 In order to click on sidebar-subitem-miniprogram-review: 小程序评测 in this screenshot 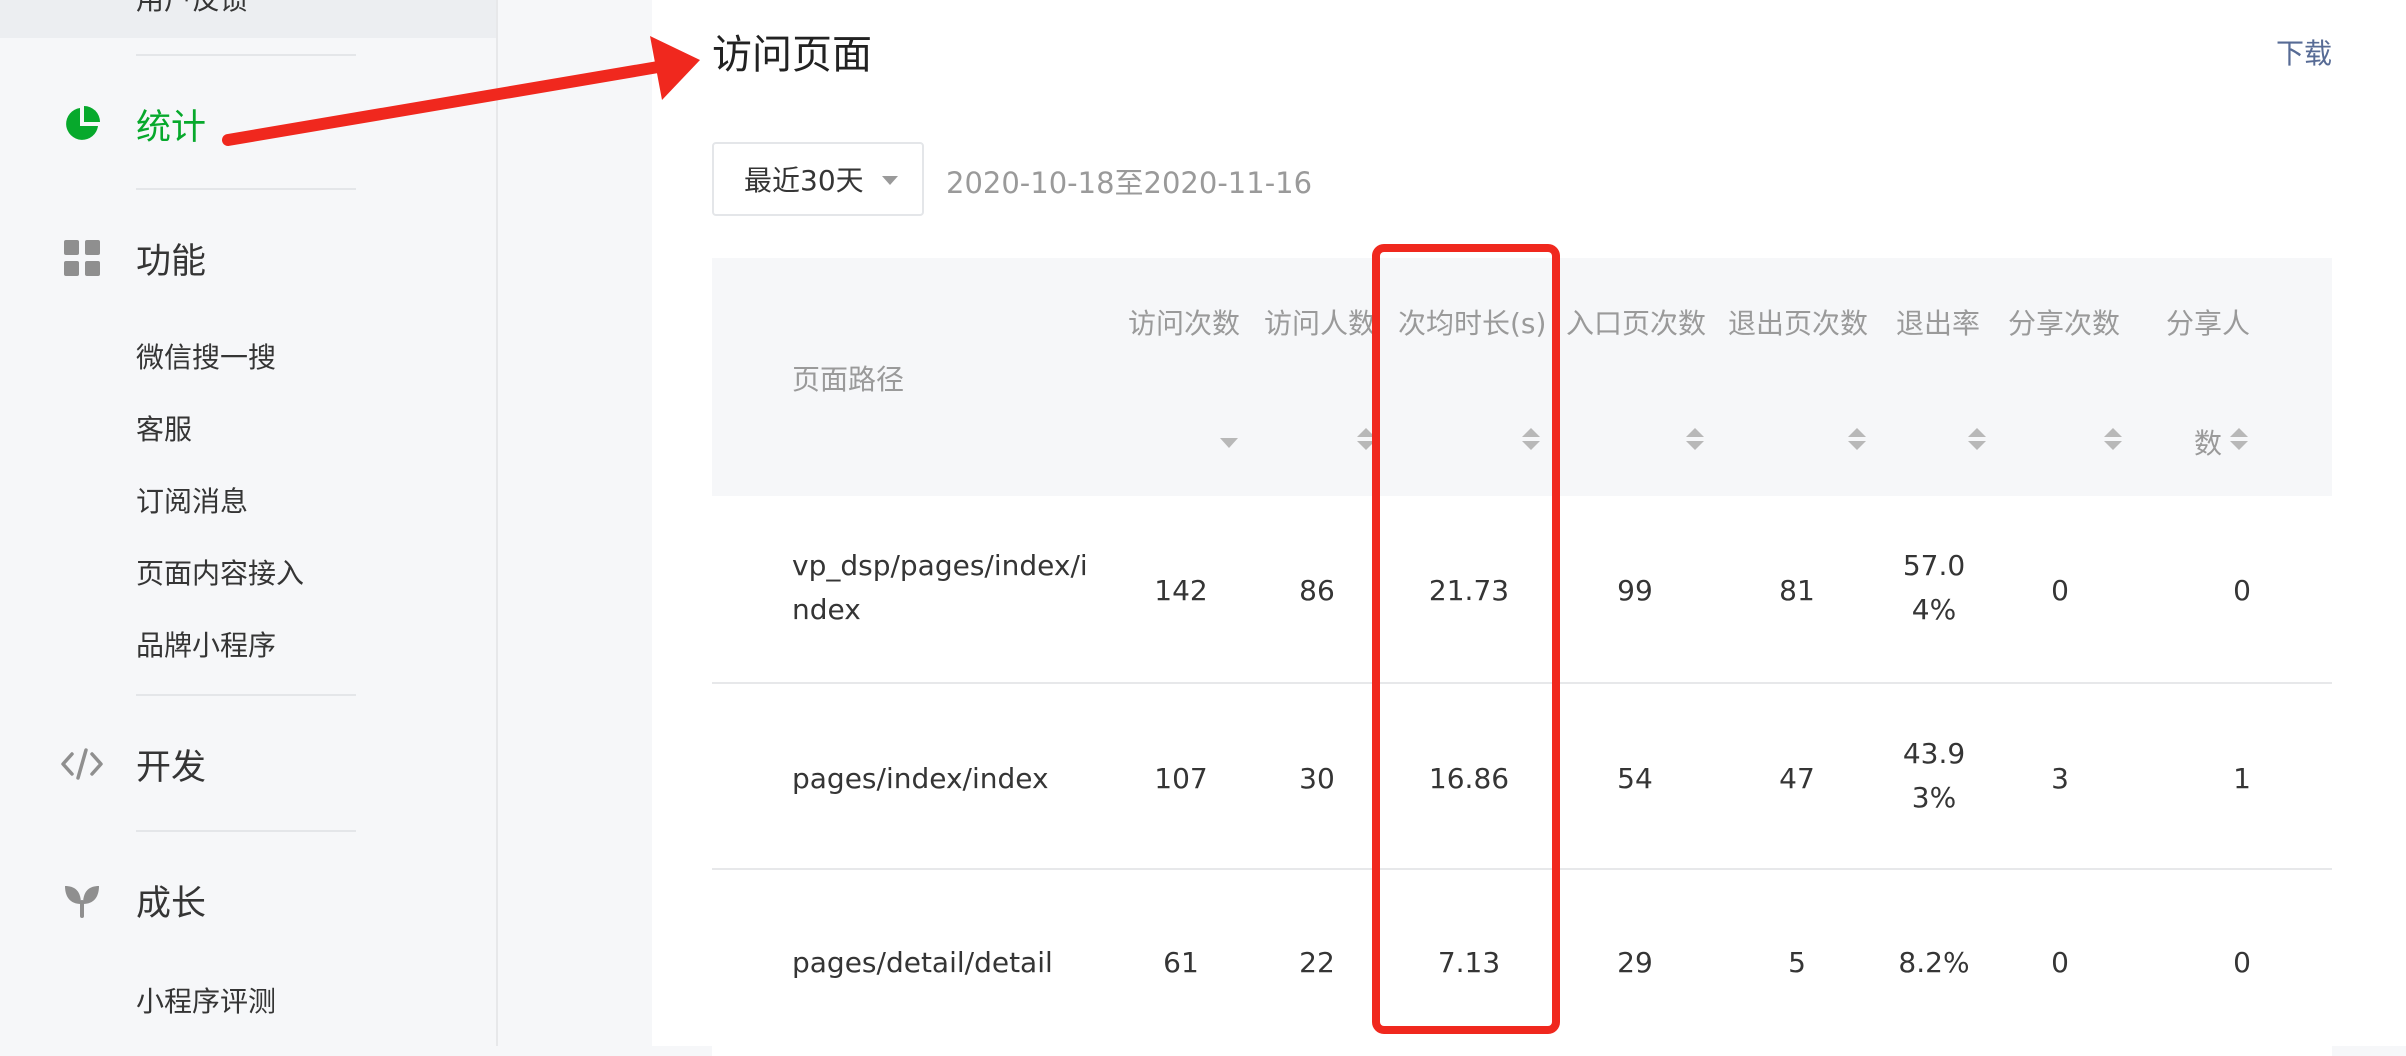, I will do `click(206, 1000)`.